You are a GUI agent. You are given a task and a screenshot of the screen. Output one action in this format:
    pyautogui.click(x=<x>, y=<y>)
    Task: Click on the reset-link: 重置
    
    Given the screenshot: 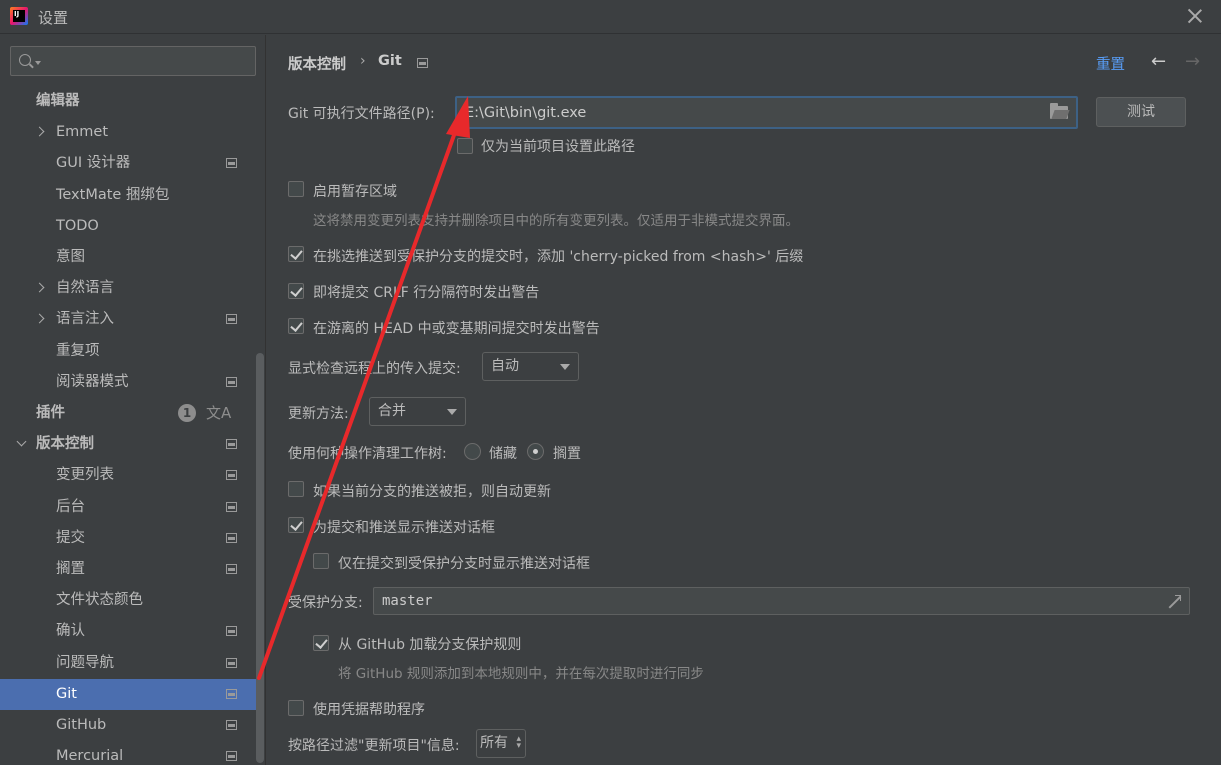 What is the action you would take?
    pyautogui.click(x=1110, y=63)
    